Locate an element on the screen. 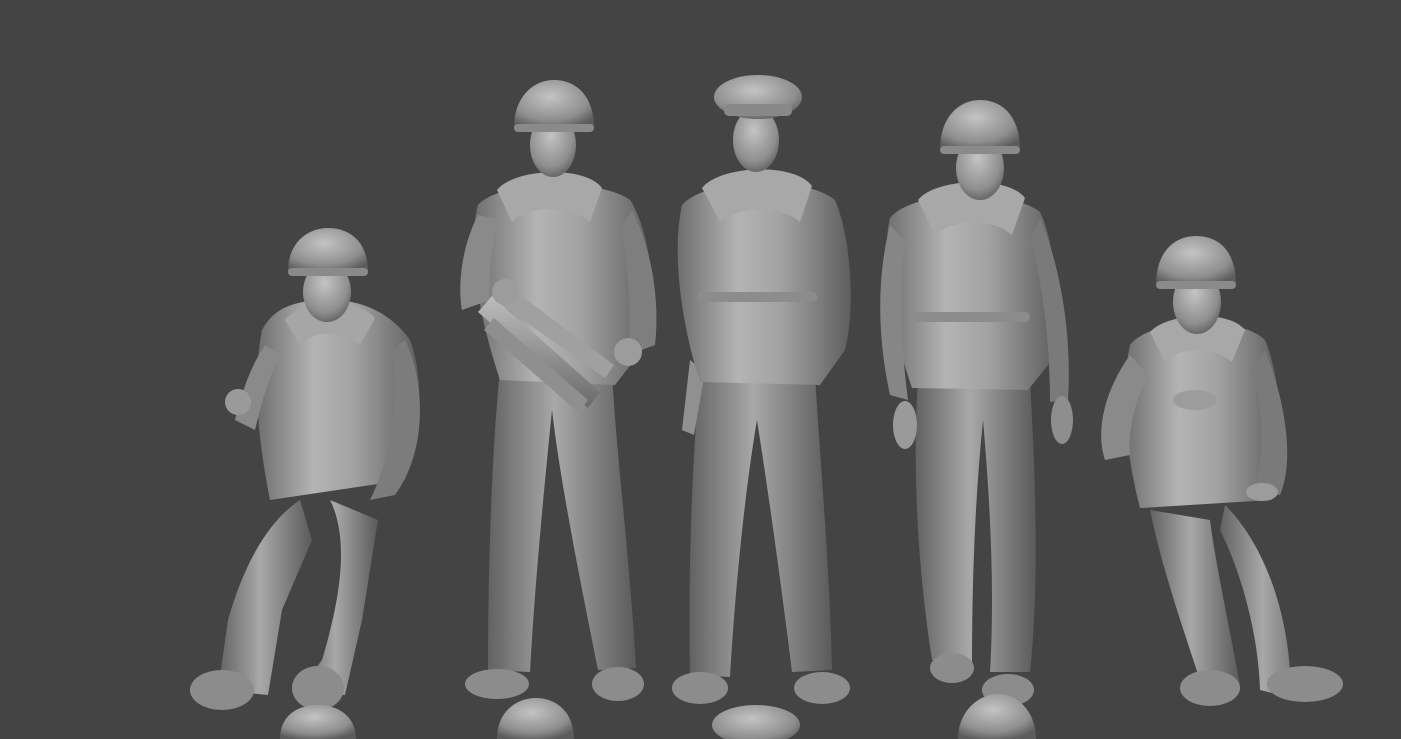 The image size is (1401, 739). standing-figure-arms-down is located at coordinates (976, 403).